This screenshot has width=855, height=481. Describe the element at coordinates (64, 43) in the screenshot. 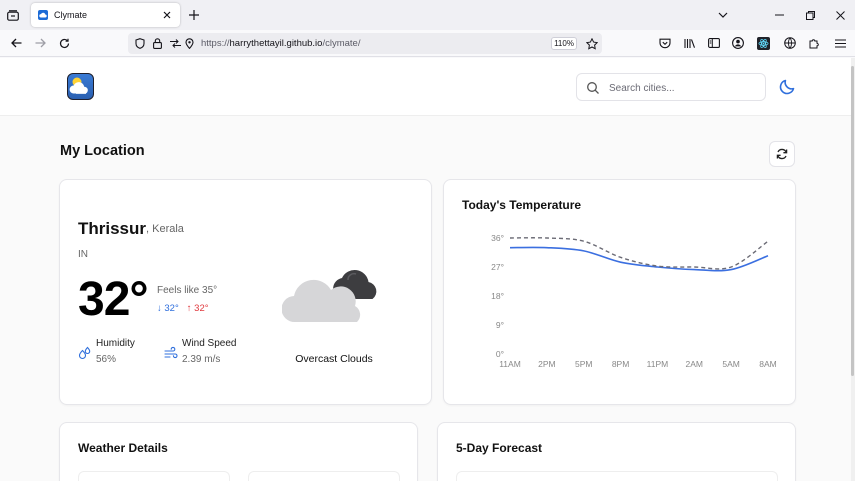

I see `reload-icon` at that location.